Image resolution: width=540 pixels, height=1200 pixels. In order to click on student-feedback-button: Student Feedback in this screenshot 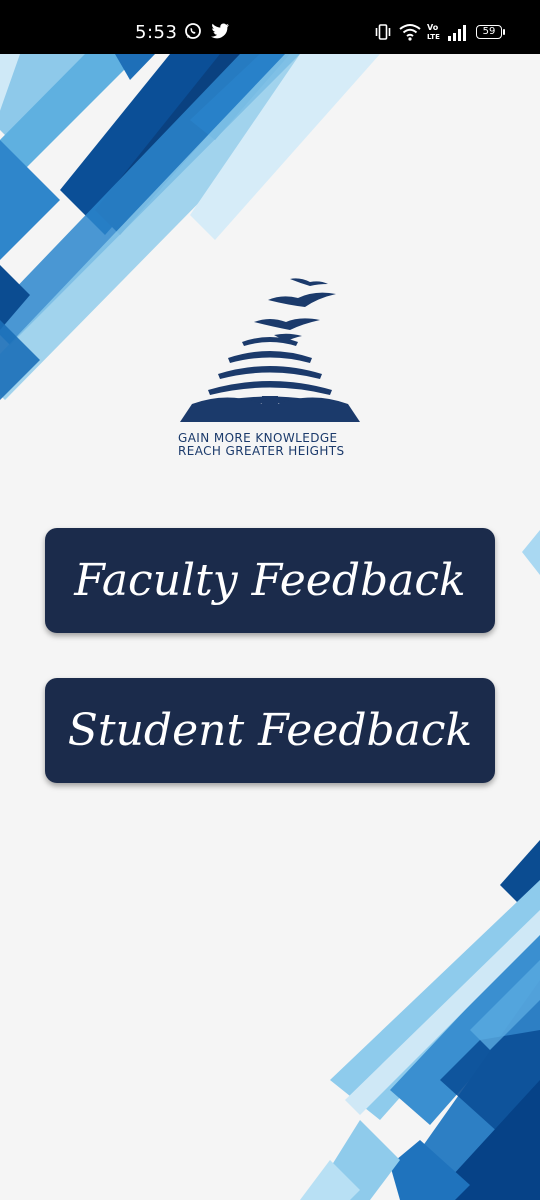, I will do `click(270, 730)`.